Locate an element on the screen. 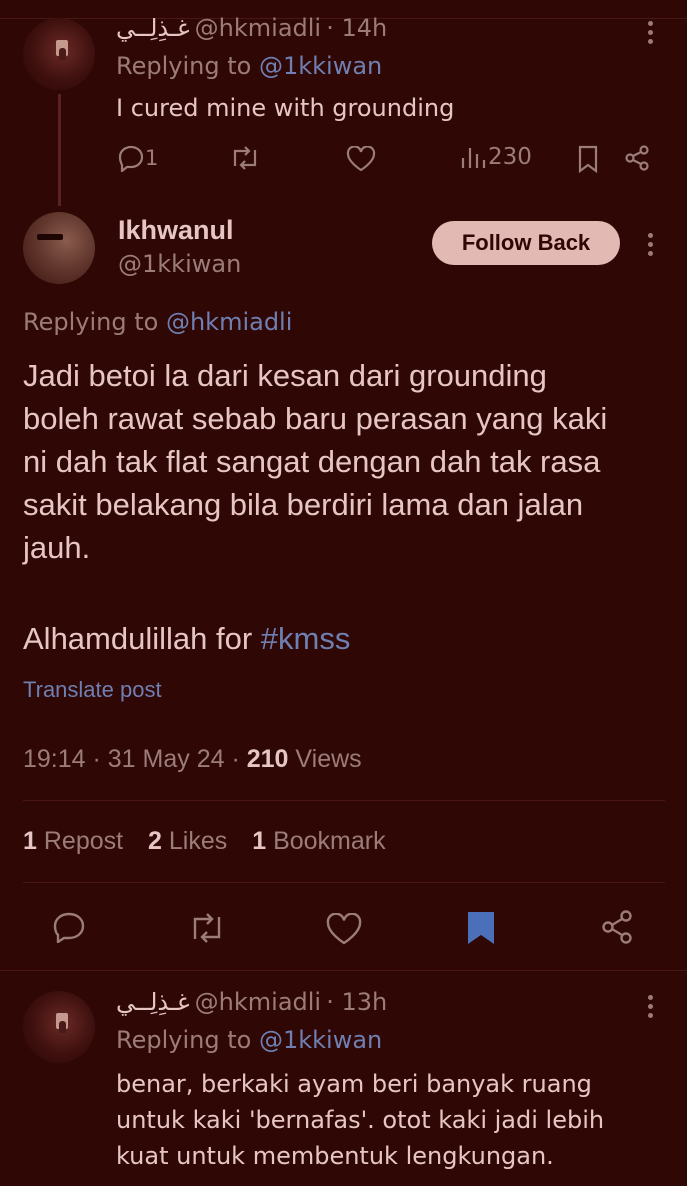  reply1-text: I cured mine with grounding is located at coordinates (285, 108).